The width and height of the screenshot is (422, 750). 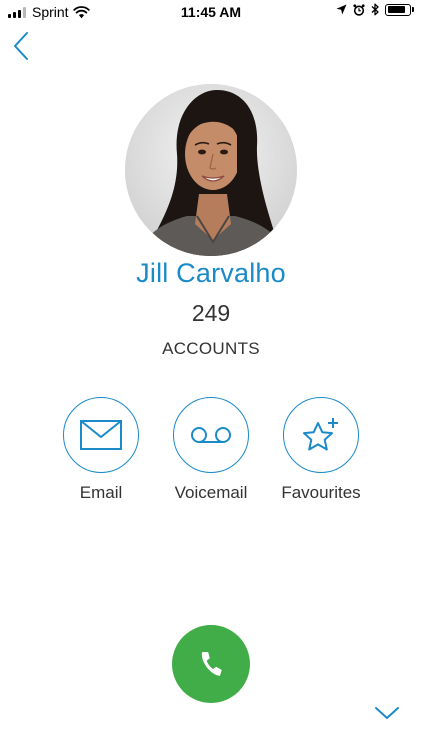 I want to click on chevron-down-icon, so click(x=387, y=713).